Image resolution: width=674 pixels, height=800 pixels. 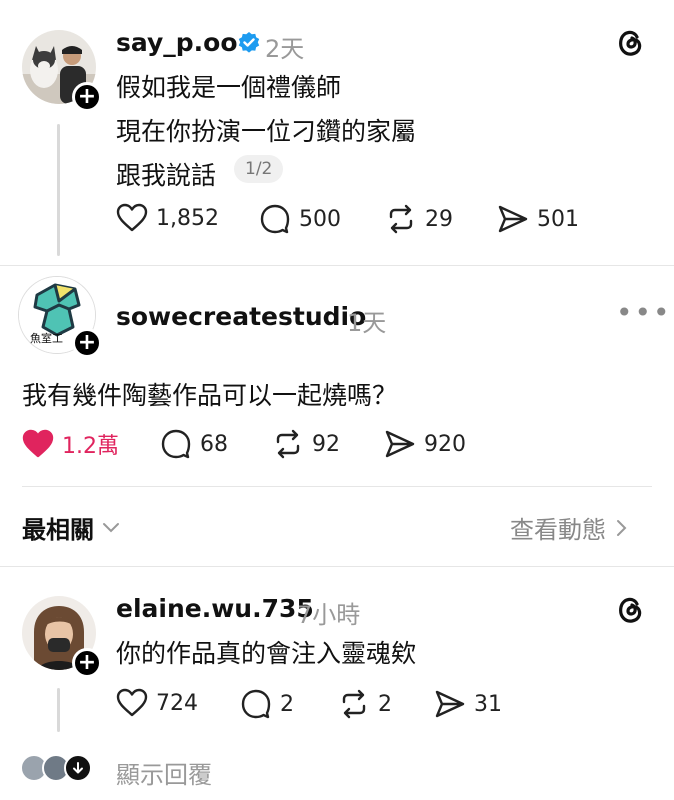 What do you see at coordinates (306, 444) in the screenshot?
I see `repost-button: 92` at bounding box center [306, 444].